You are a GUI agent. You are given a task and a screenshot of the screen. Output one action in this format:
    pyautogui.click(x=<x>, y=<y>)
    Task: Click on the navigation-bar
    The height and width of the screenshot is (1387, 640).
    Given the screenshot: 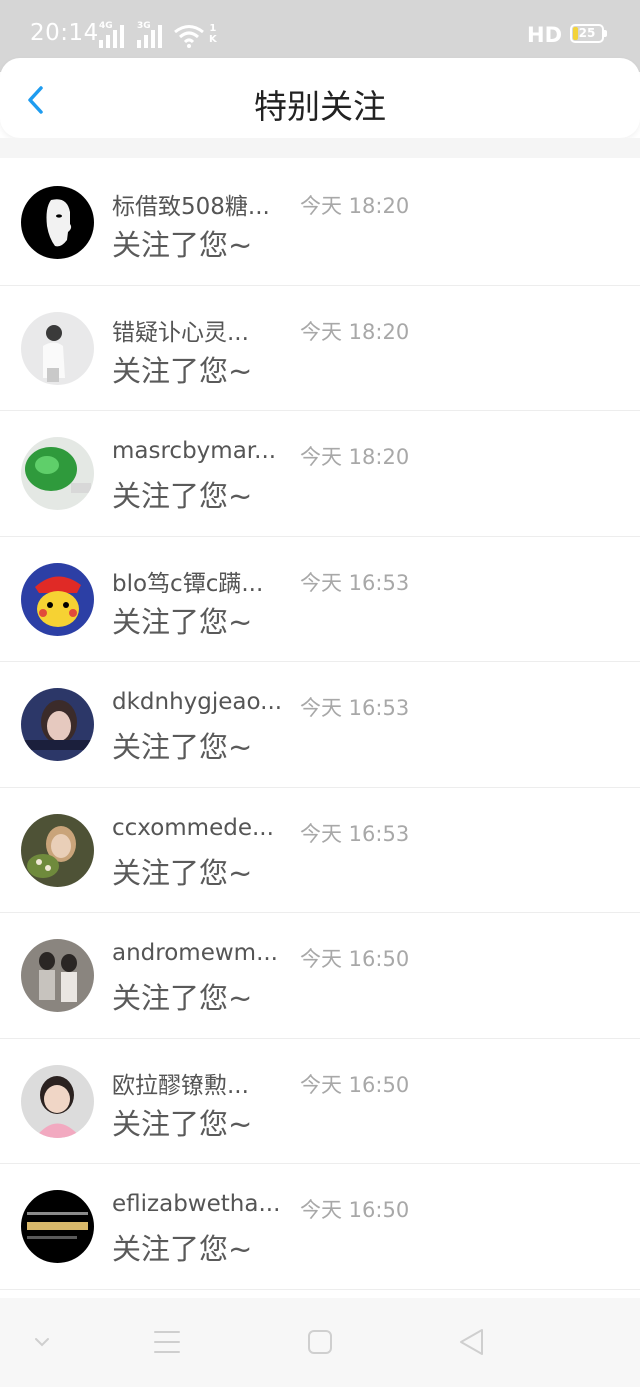 What is the action you would take?
    pyautogui.click(x=320, y=1342)
    